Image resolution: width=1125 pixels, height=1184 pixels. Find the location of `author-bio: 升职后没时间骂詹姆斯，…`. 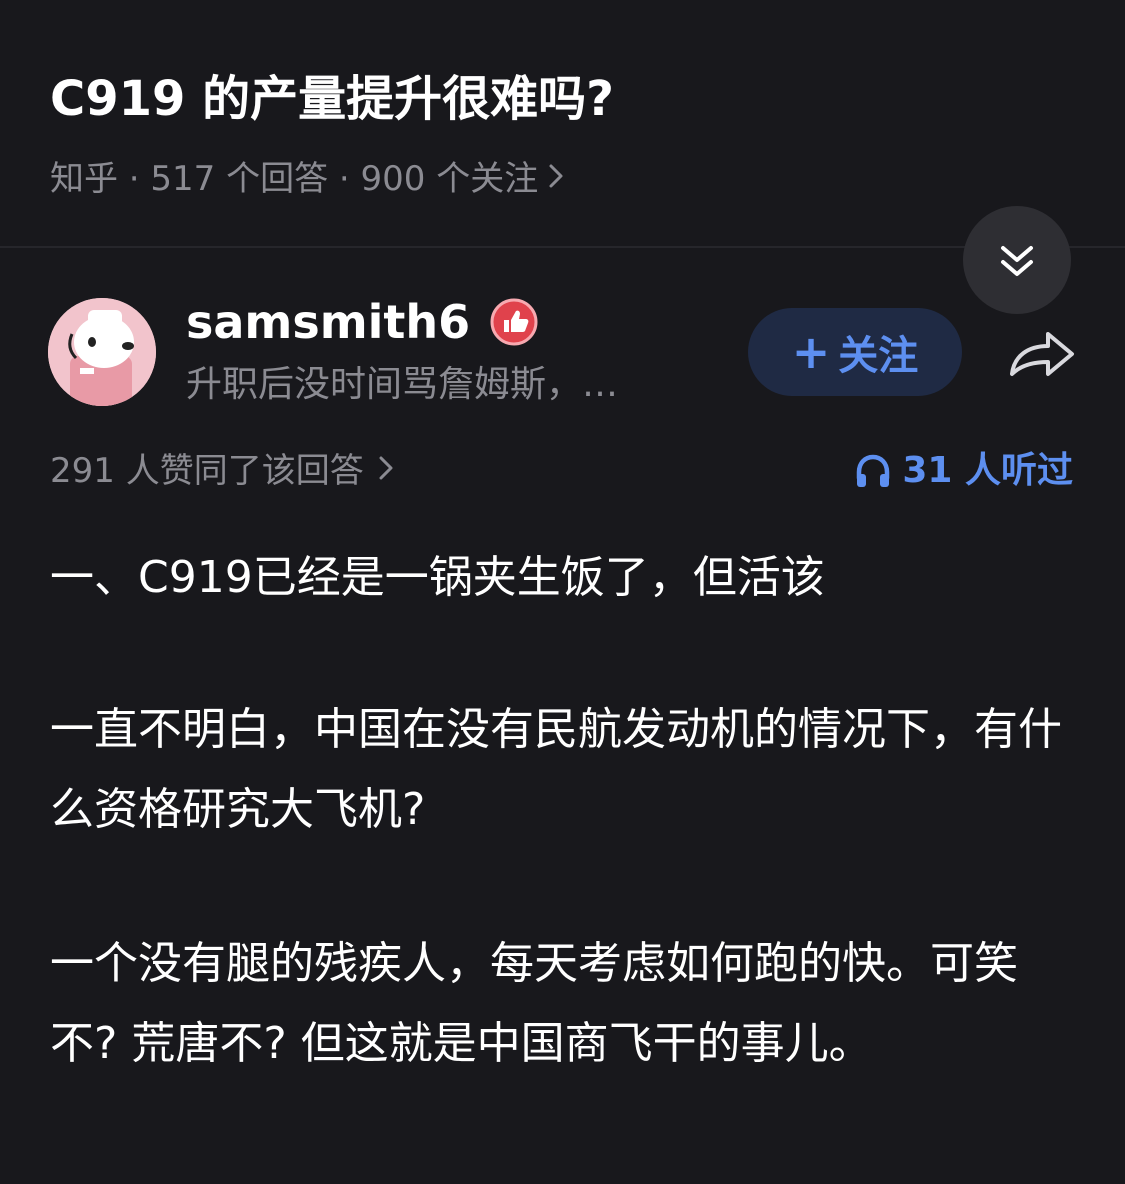

author-bio: 升职后没时间骂詹姆斯，… is located at coordinates (402, 384).